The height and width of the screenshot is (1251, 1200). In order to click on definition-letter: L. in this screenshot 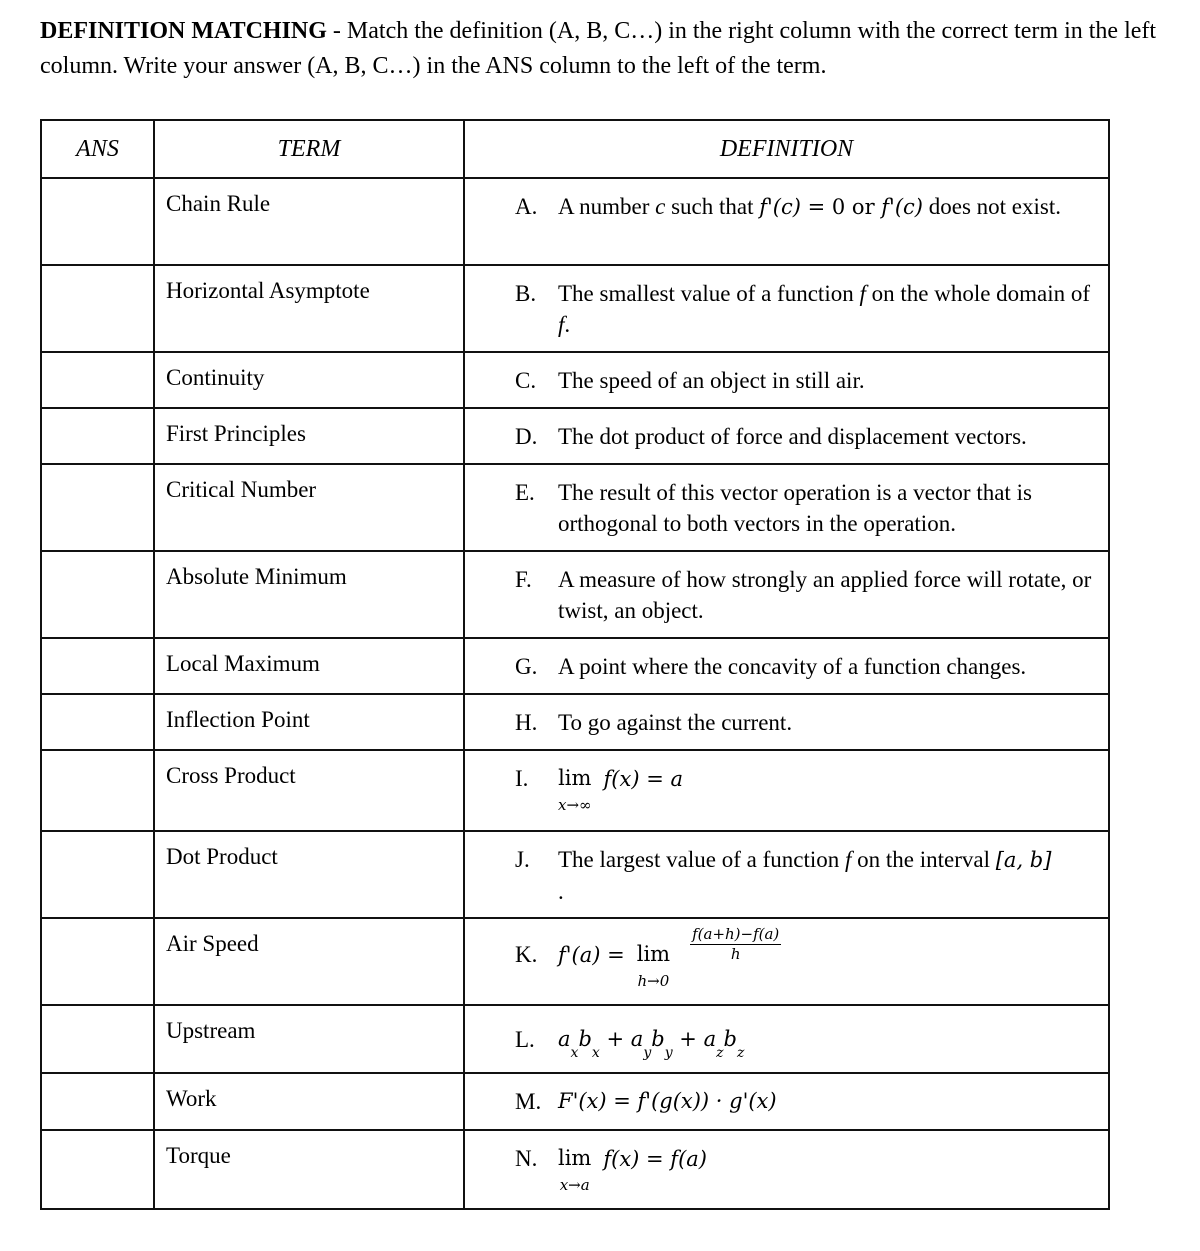, I will do `click(525, 1039)`.